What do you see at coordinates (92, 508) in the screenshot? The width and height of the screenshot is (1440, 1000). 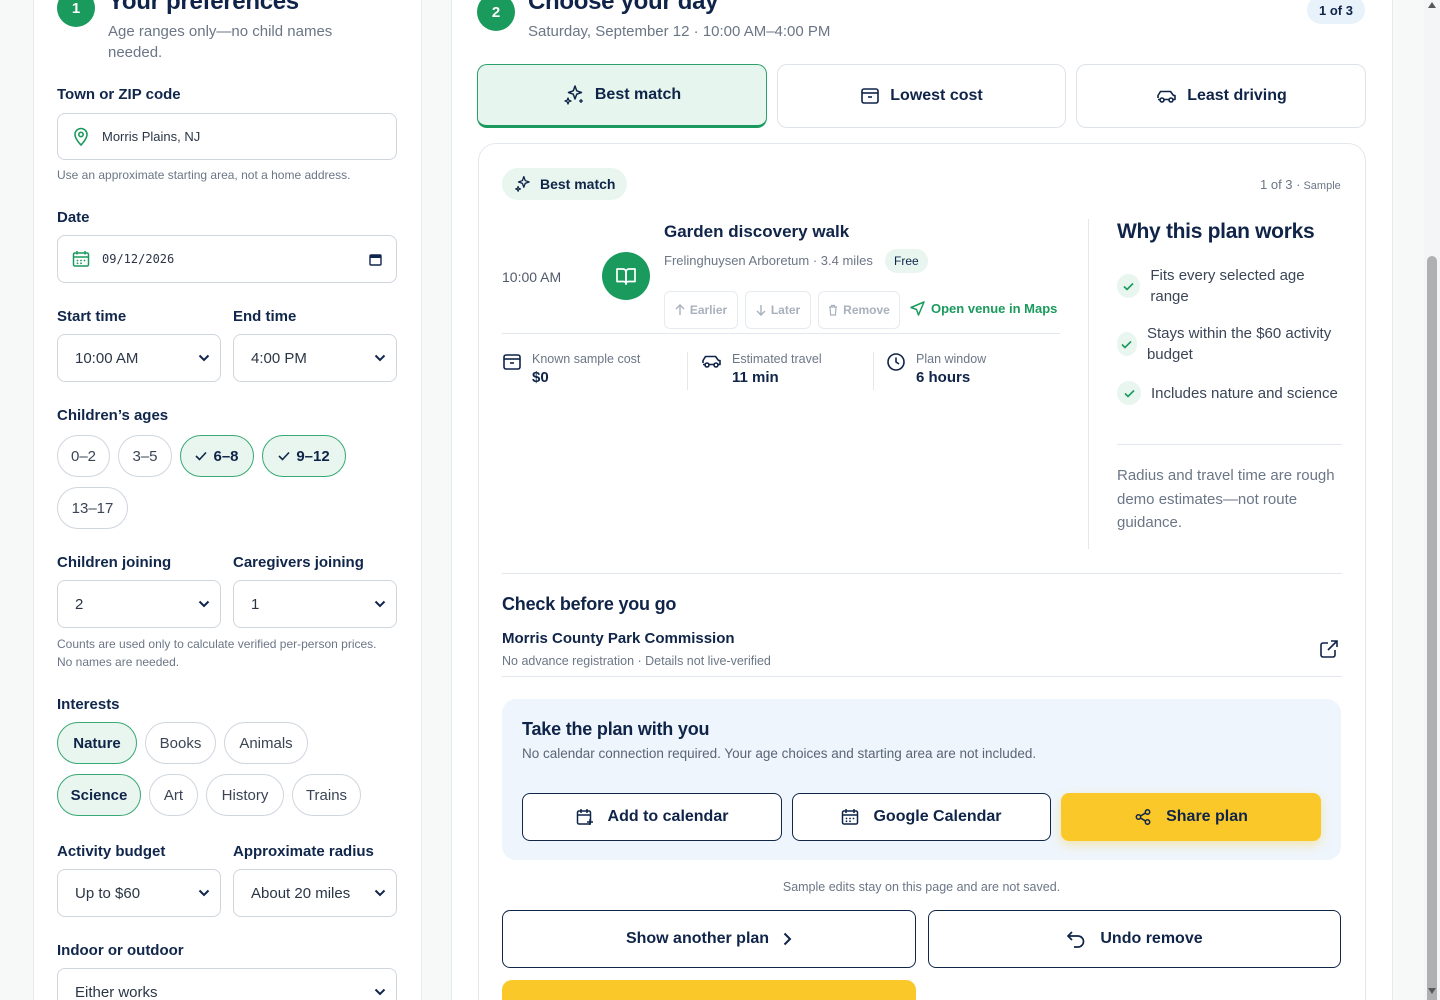 I see `age-chip: 13–17` at bounding box center [92, 508].